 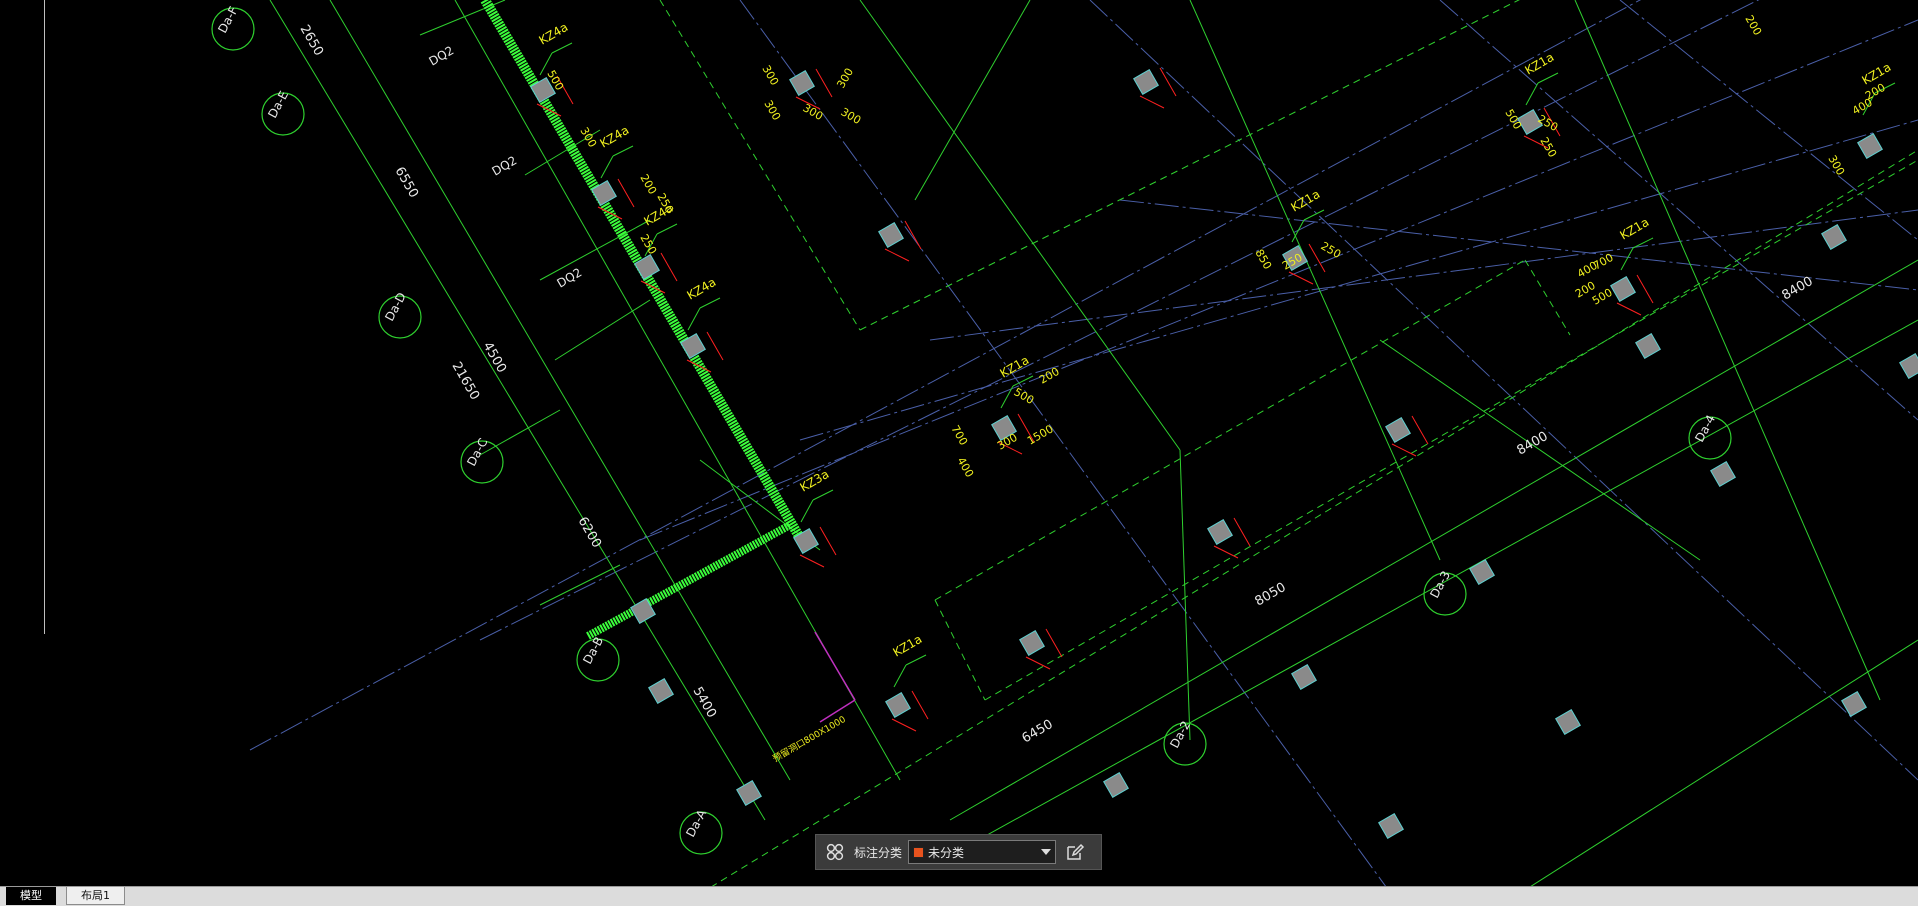 I want to click on small-dimension-text: 1500, so click(x=1040, y=434).